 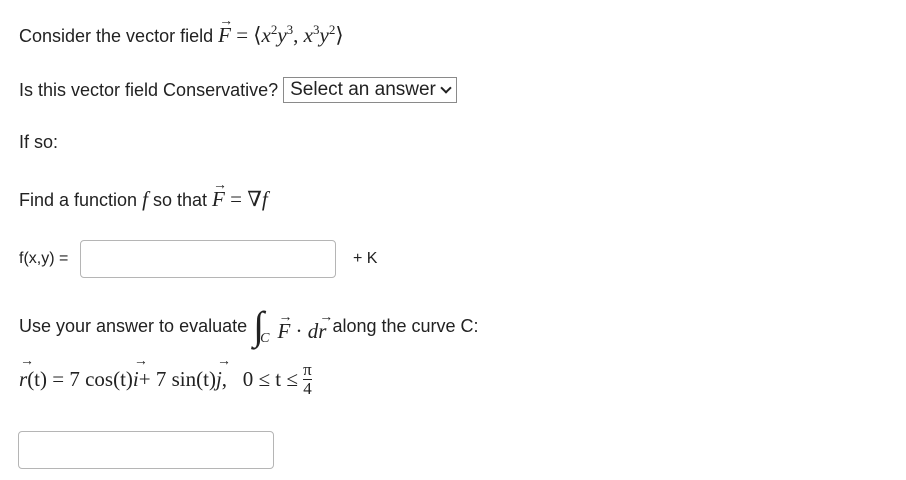 I want to click on vector-f-symbol: F, so click(x=225, y=28).